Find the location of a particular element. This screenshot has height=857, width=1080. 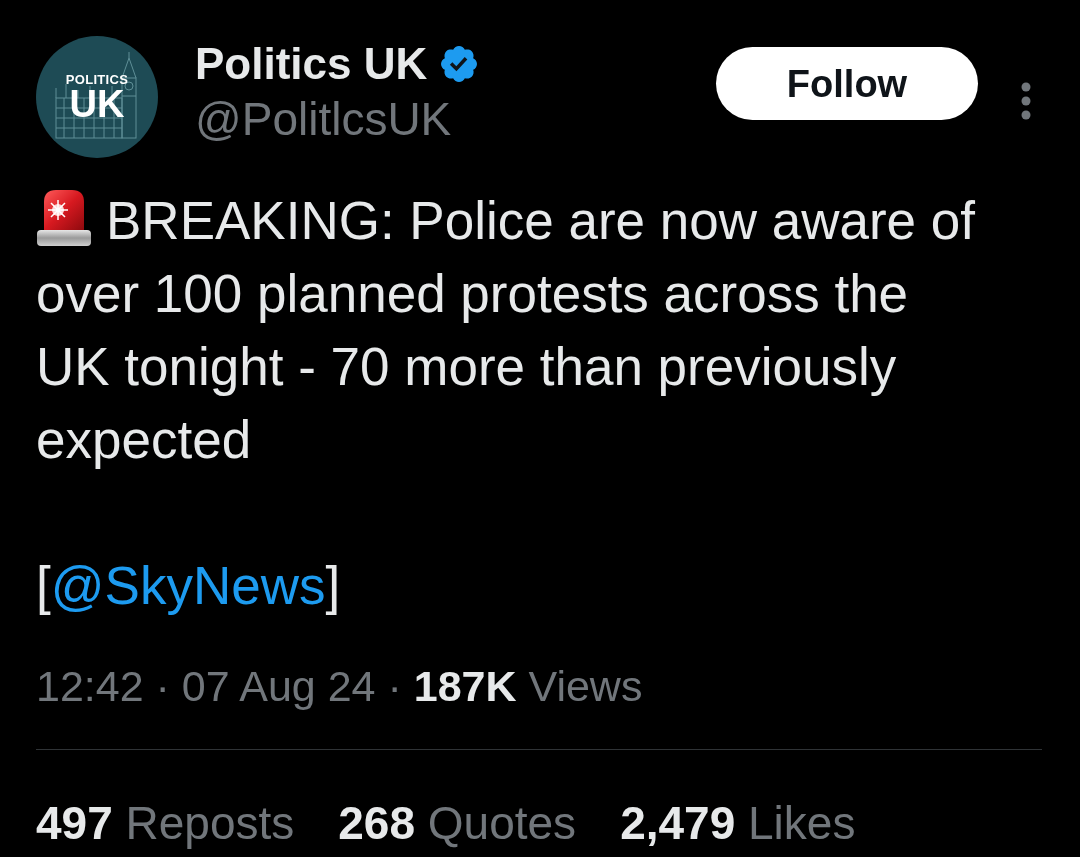

stat-link: 268 Quotes is located at coordinates (457, 823).